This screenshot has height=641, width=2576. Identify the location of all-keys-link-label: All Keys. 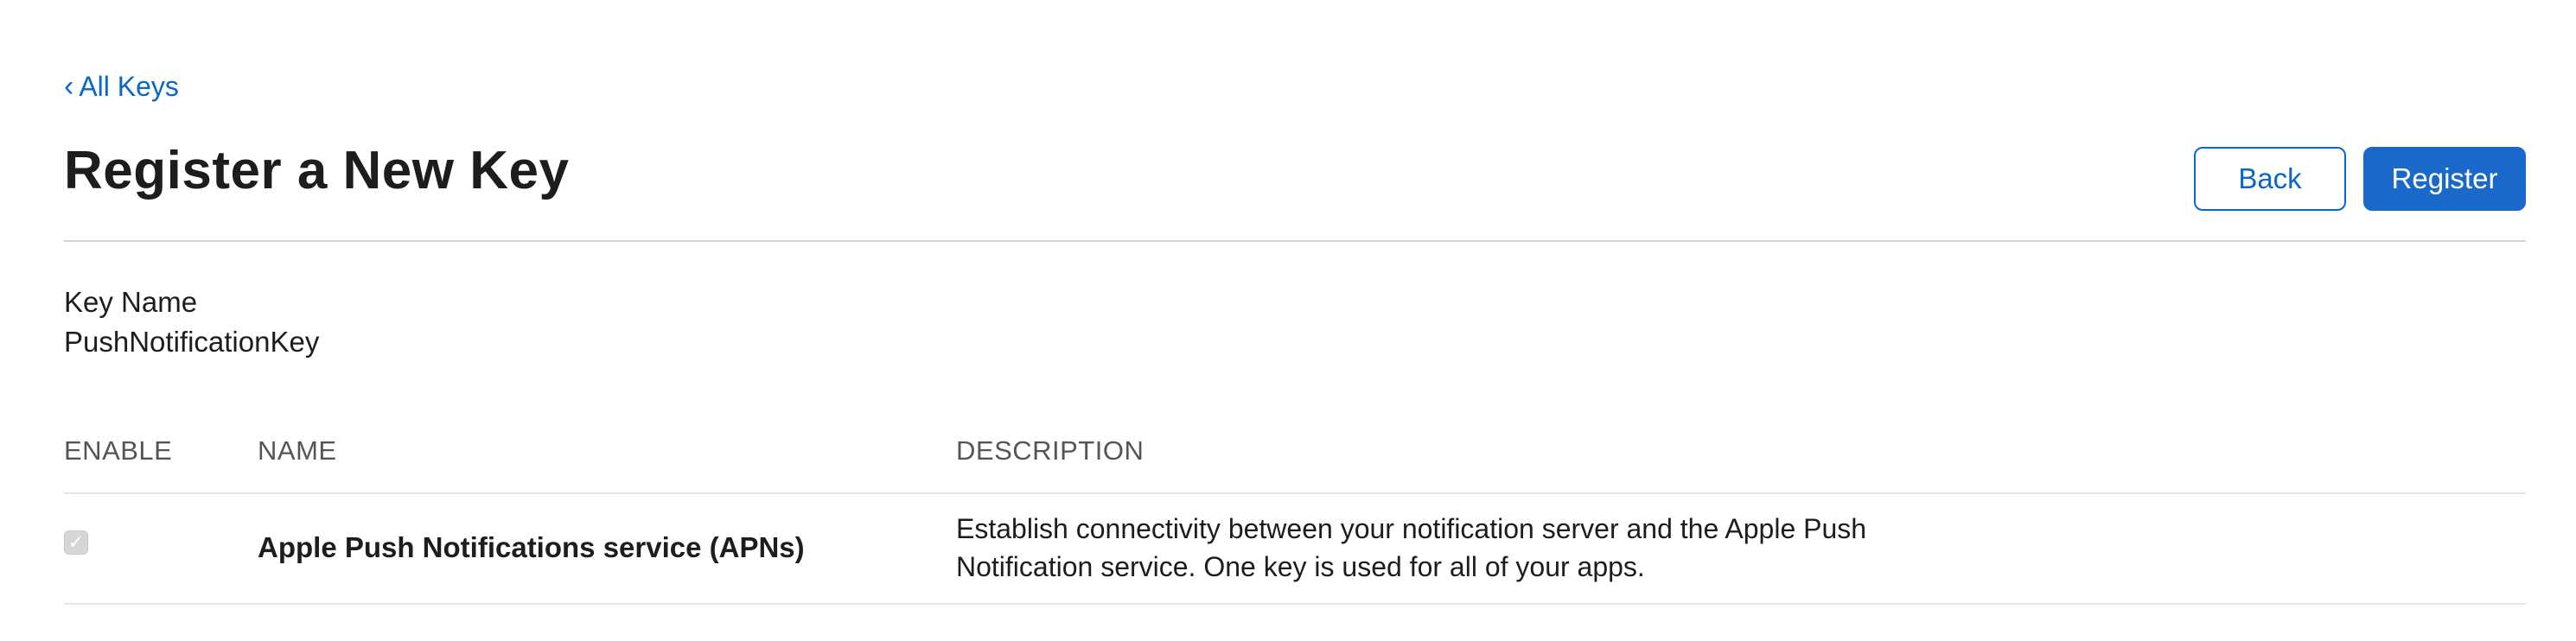
(129, 87).